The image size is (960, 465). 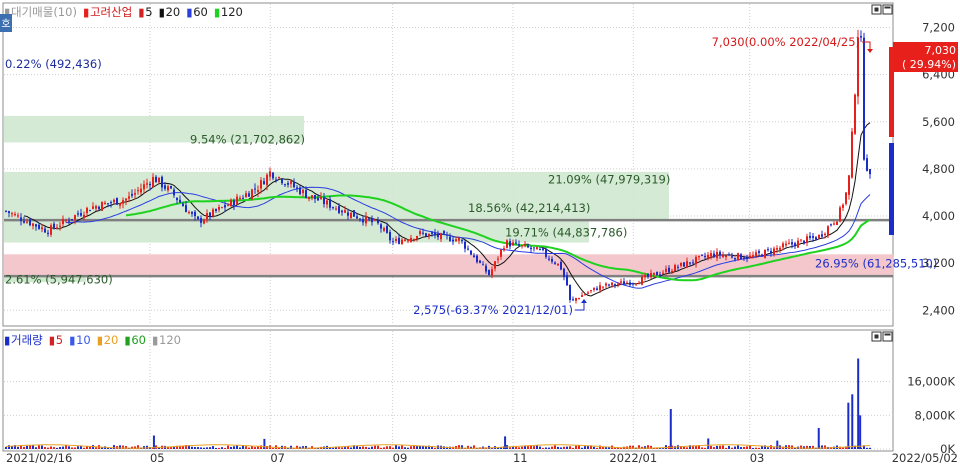 What do you see at coordinates (938, 216) in the screenshot?
I see `price-tick-label: 4,000` at bounding box center [938, 216].